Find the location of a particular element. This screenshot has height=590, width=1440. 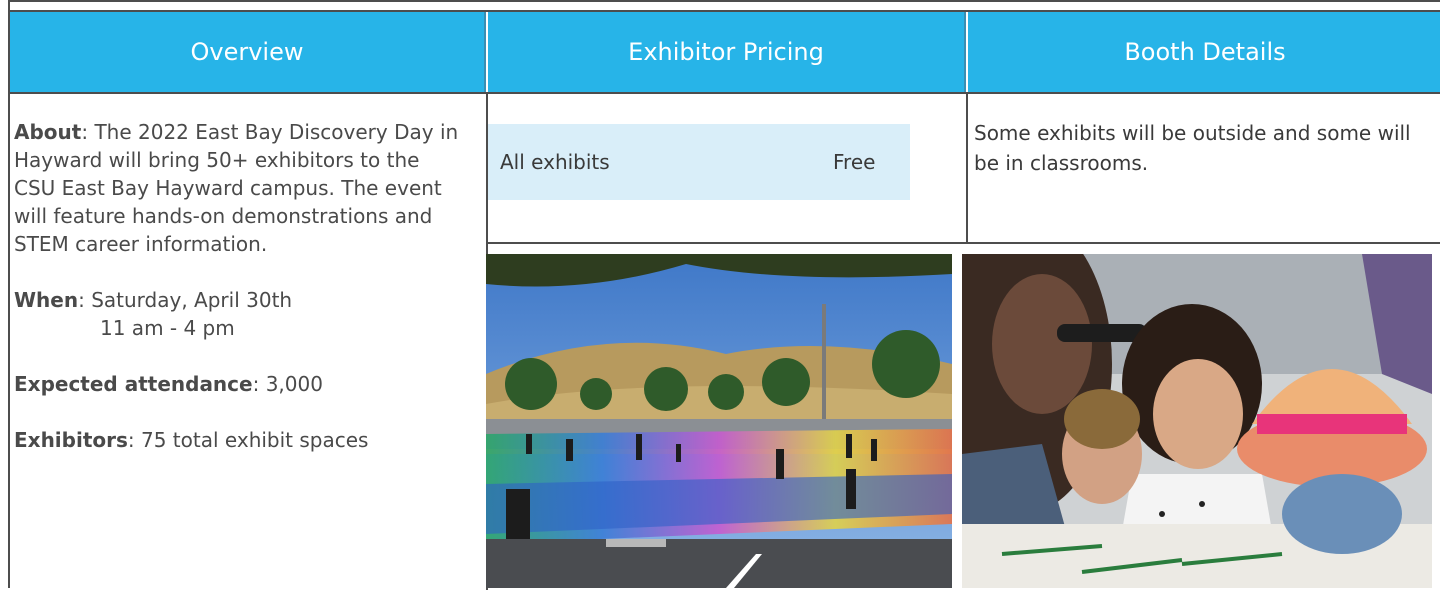

header-overview: Overview is located at coordinates (248, 52).